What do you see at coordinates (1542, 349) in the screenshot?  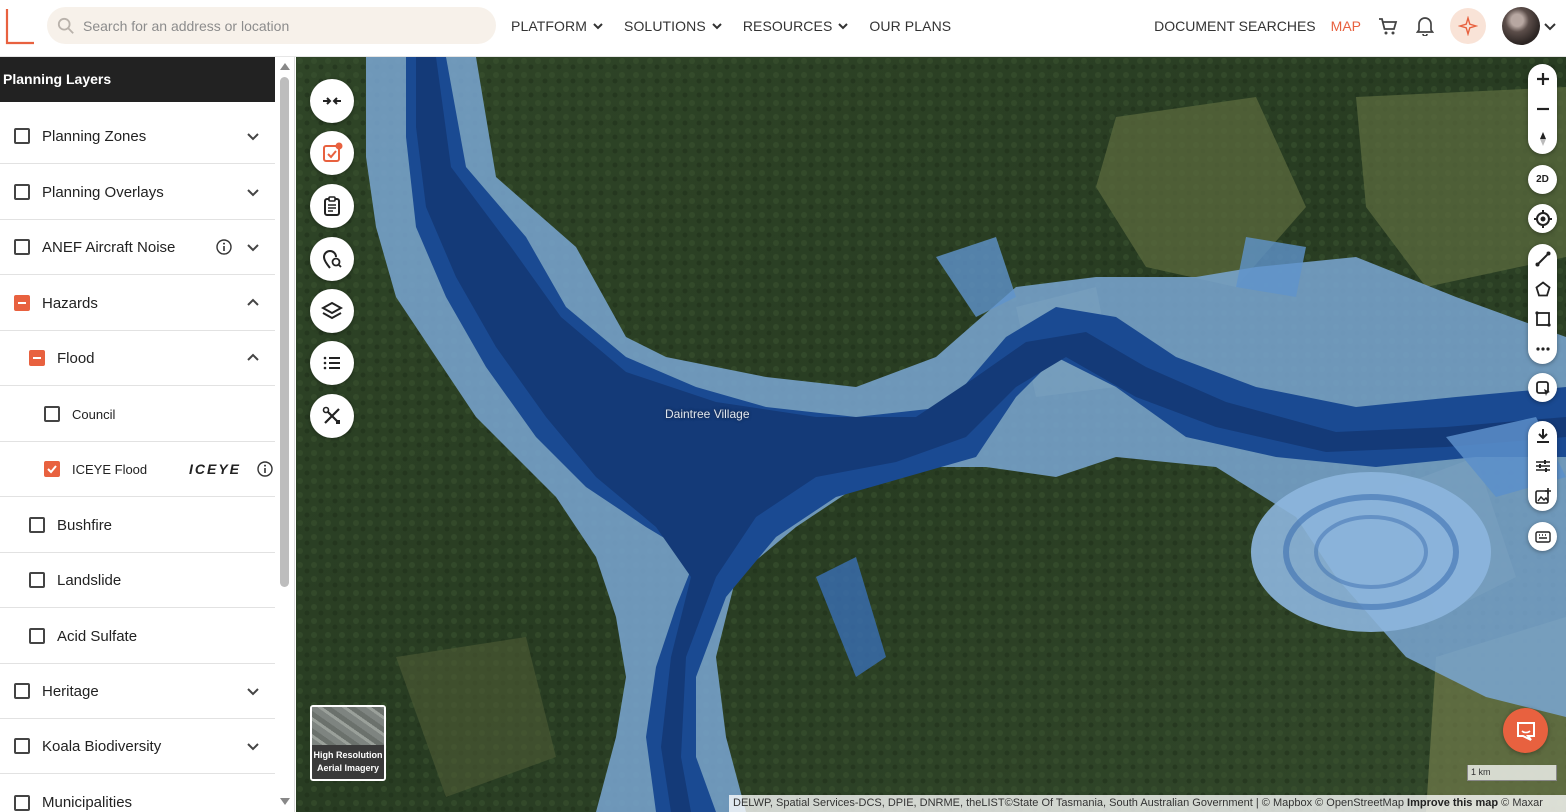 I see `more-tools-button` at bounding box center [1542, 349].